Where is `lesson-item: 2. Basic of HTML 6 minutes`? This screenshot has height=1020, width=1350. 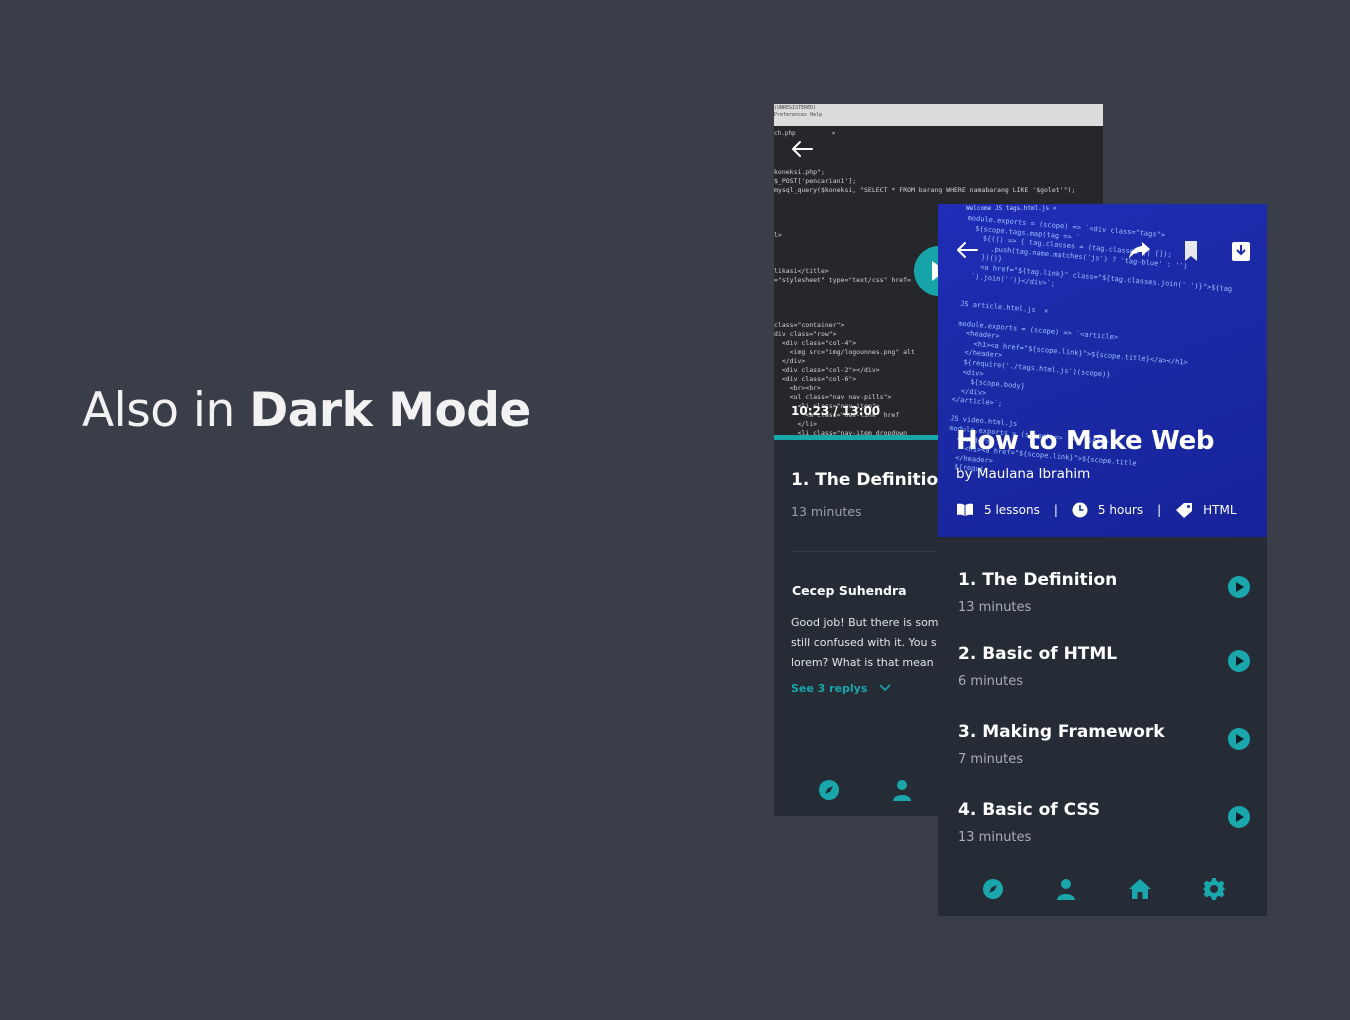
lesson-item: 2. Basic of HTML 6 minutes is located at coordinates (1104, 672).